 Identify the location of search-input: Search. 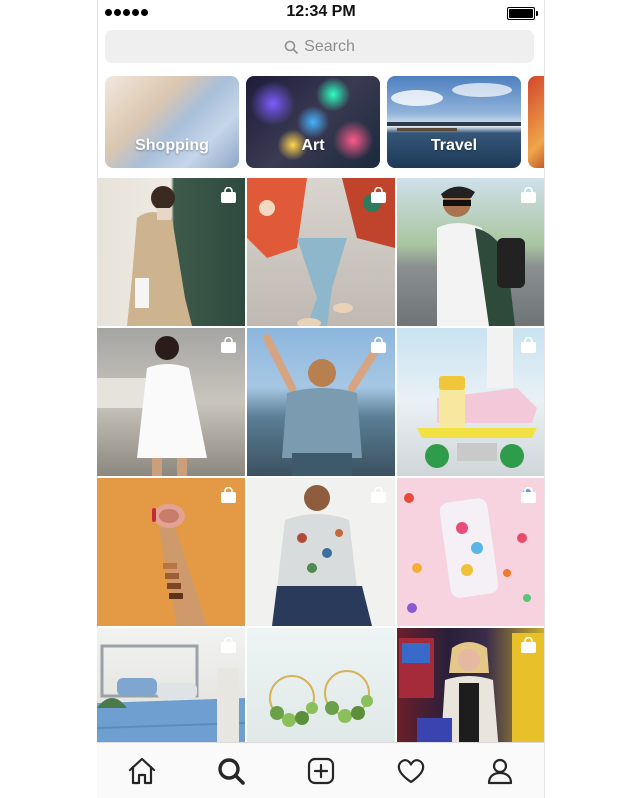
(319, 46).